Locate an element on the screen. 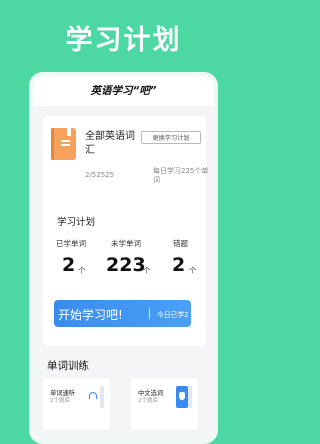 Image resolution: width=320 pixels, height=444 pixels. start-learning-button: 开始学习吧! 今日已学2 is located at coordinates (122, 313).